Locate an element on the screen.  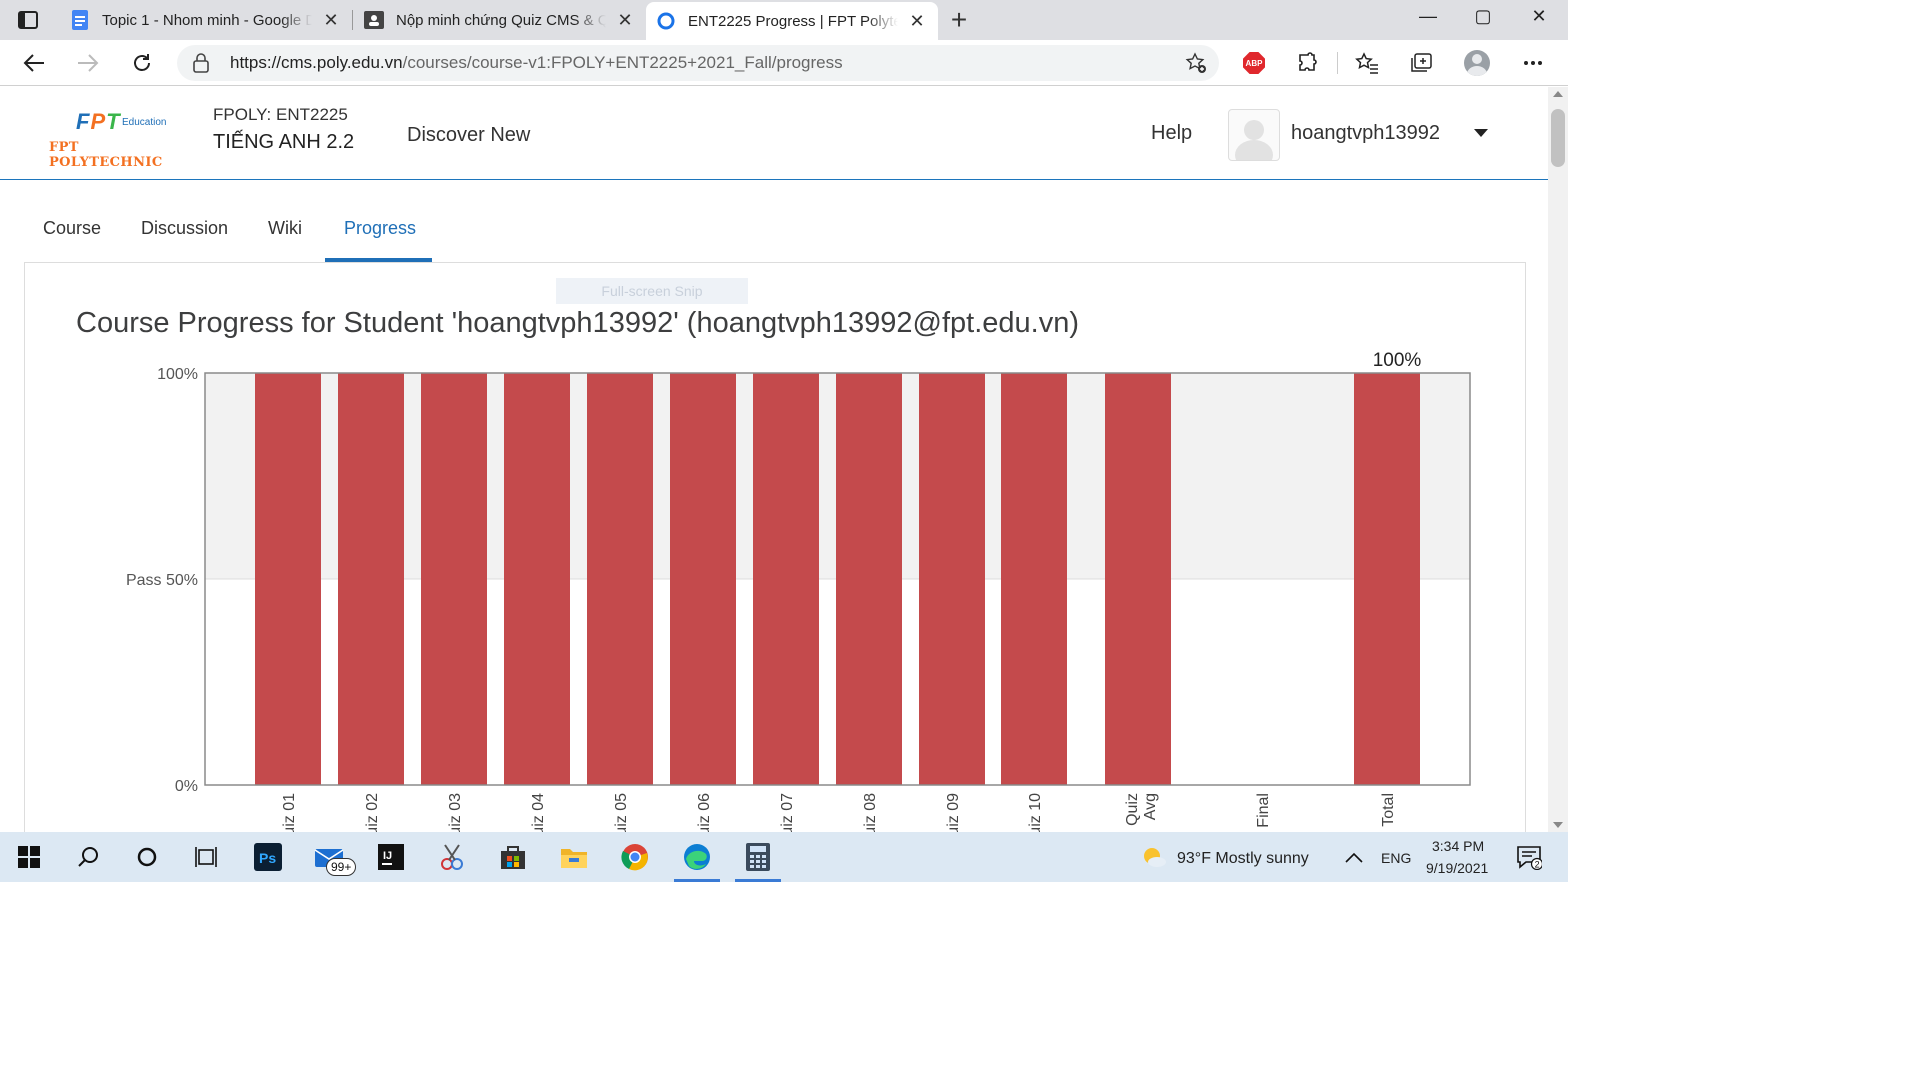
store-icon is located at coordinates (513, 857).